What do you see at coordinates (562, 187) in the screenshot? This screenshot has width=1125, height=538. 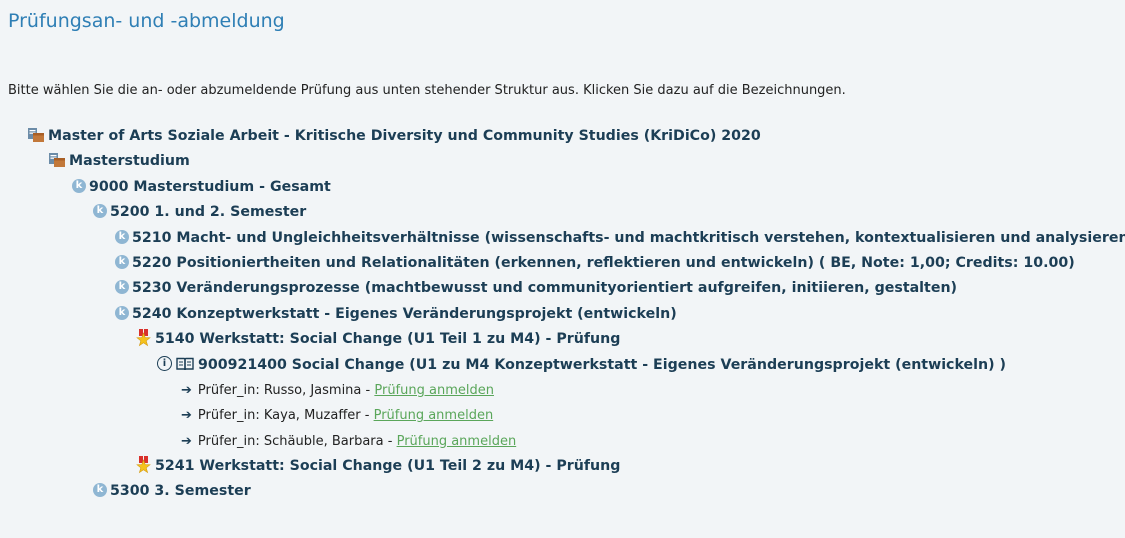 I see `tree-row-gesamt: k 9000 Masterstudium - Gesamt` at bounding box center [562, 187].